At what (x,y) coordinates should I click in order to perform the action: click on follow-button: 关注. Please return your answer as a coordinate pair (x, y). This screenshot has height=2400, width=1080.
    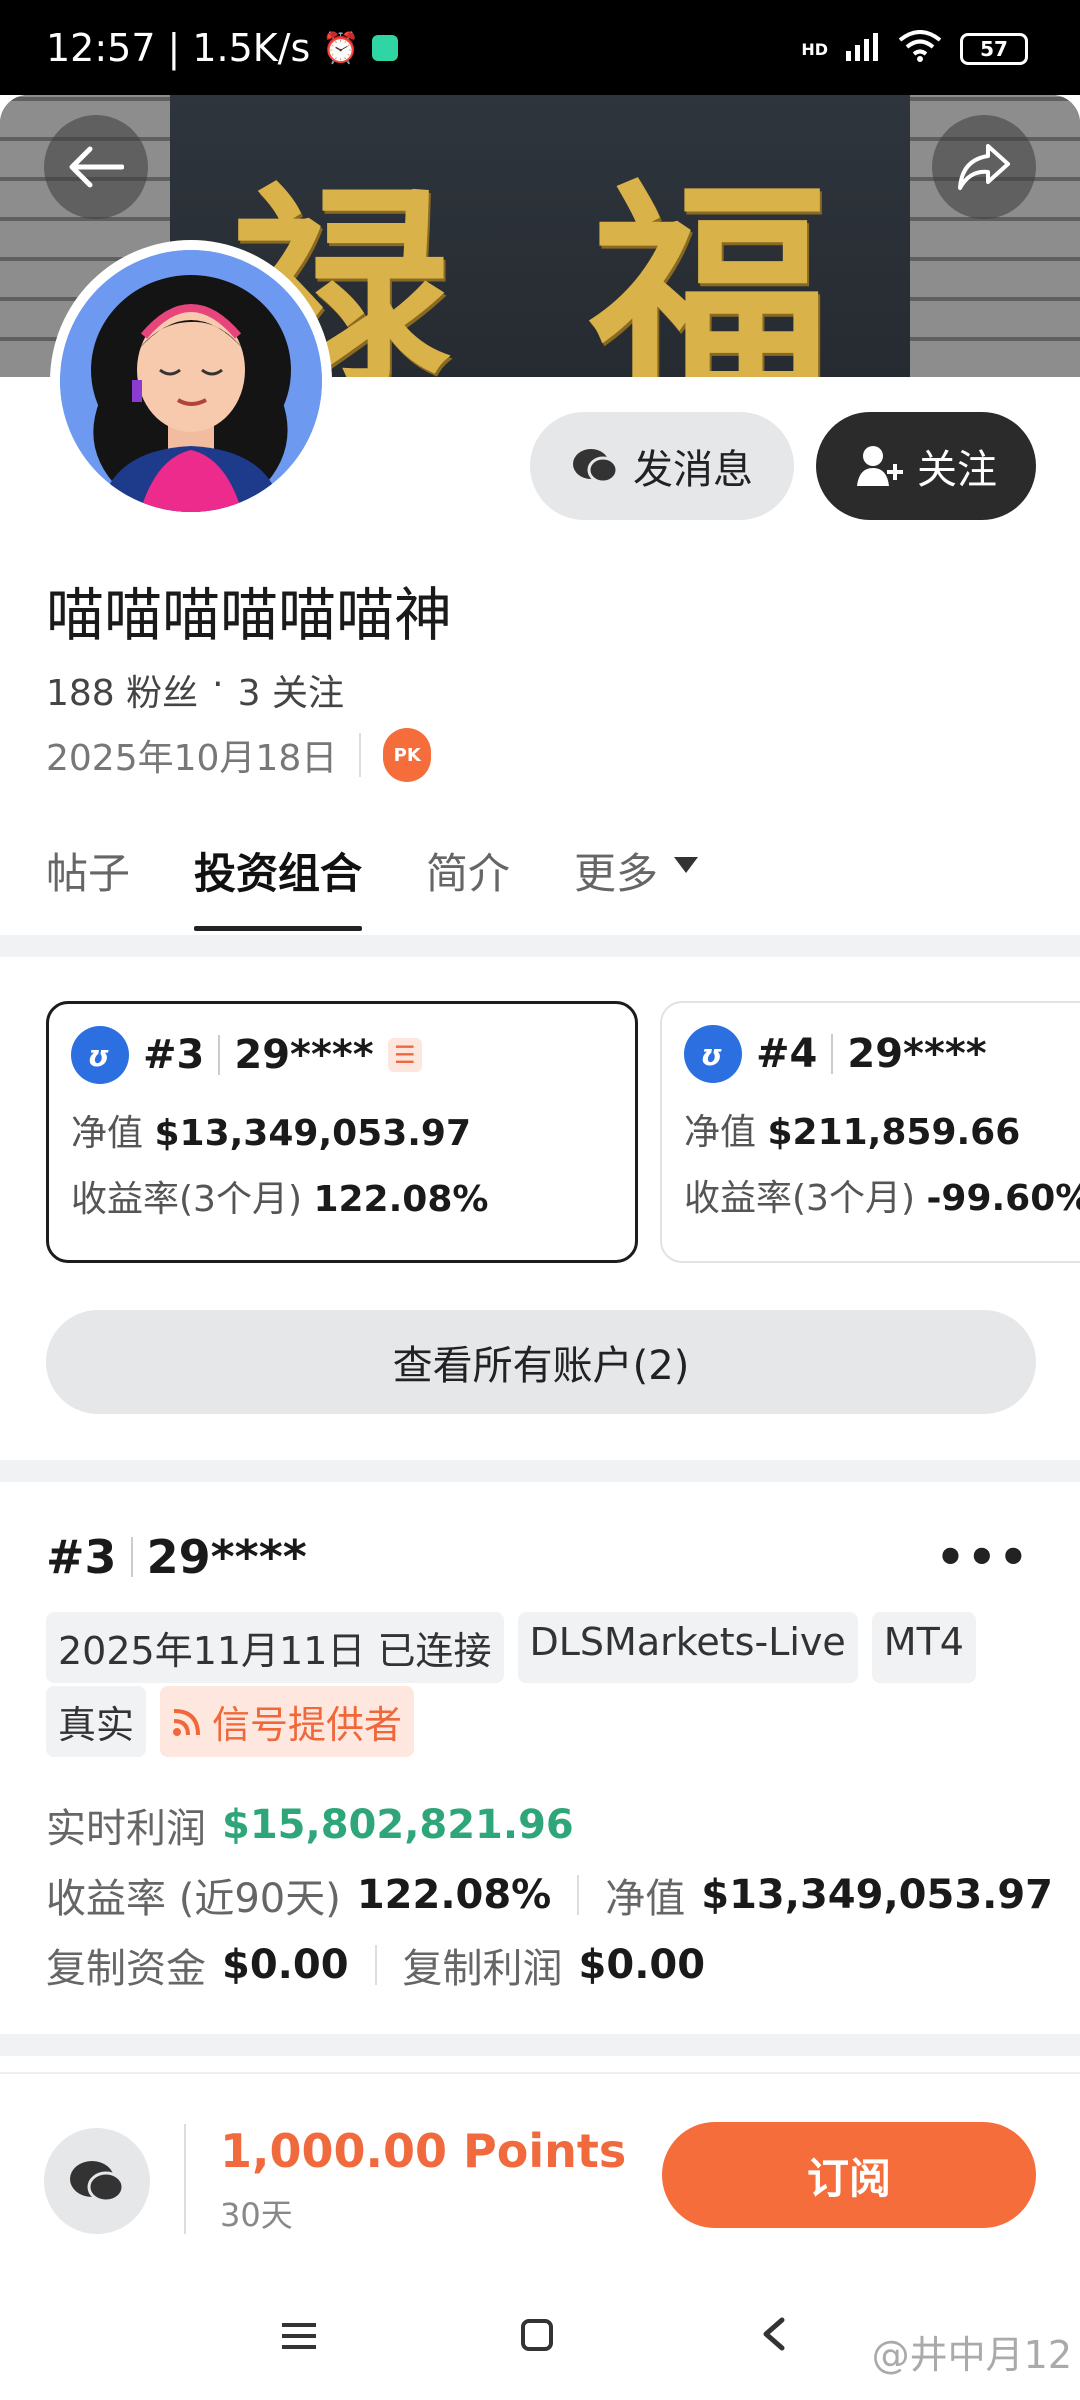
    Looking at the image, I should click on (926, 466).